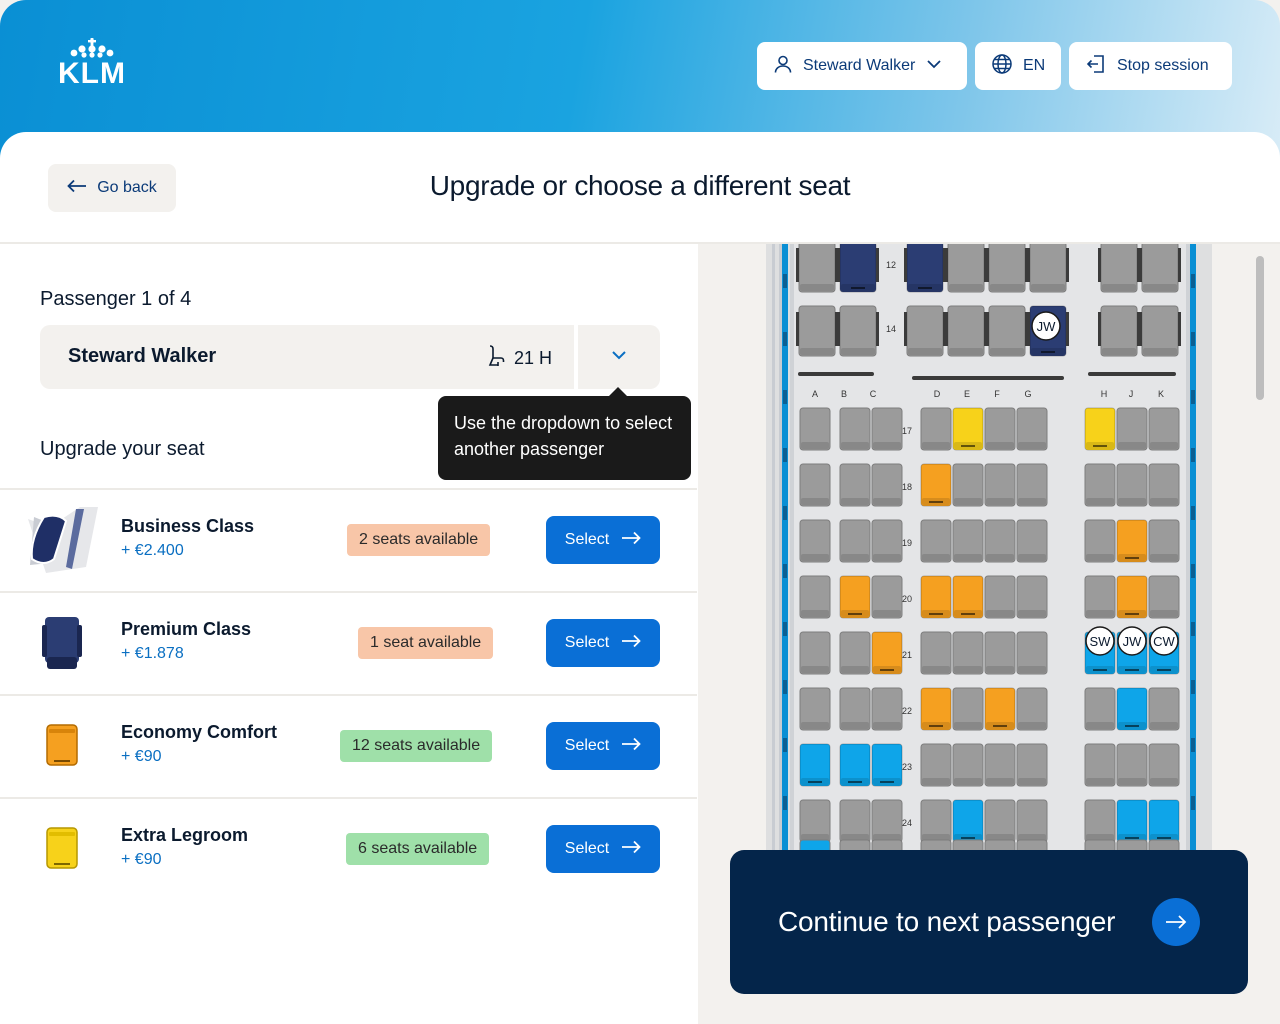  What do you see at coordinates (783, 66) in the screenshot?
I see `user-icon` at bounding box center [783, 66].